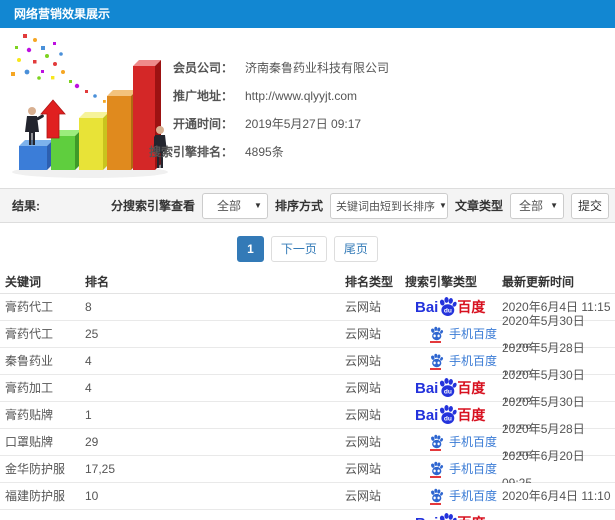  I want to click on updated-cell: 2020年6月20日 09:25, so click(543, 469).